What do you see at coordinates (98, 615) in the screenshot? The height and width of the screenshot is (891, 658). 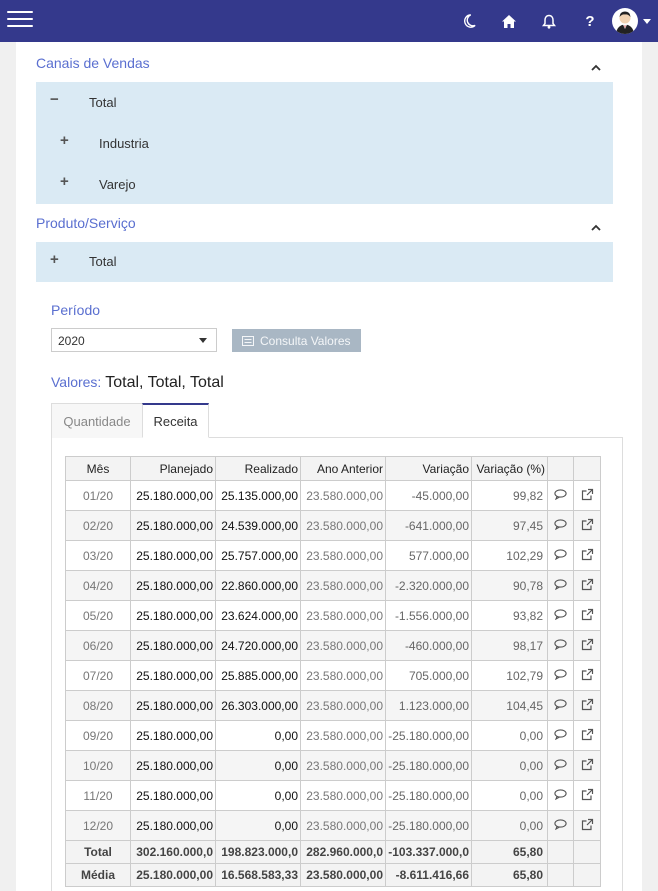 I see `cell-mes: 05/20` at bounding box center [98, 615].